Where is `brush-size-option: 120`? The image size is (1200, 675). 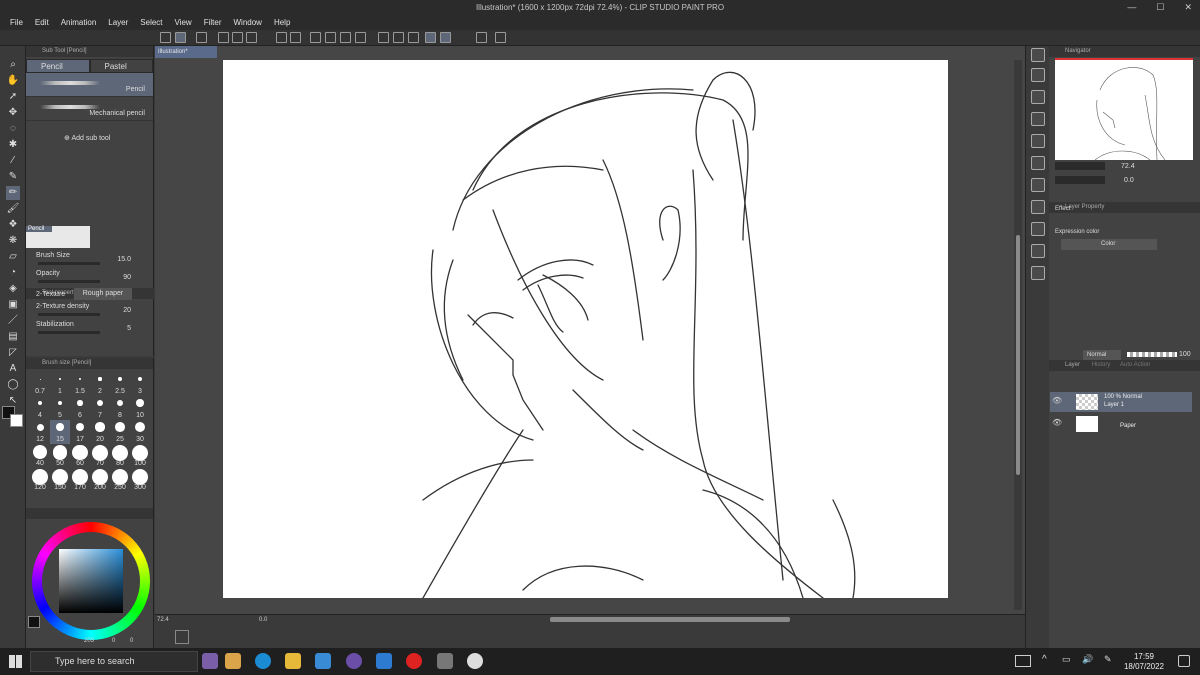
brush-size-option: 120 is located at coordinates (40, 480).